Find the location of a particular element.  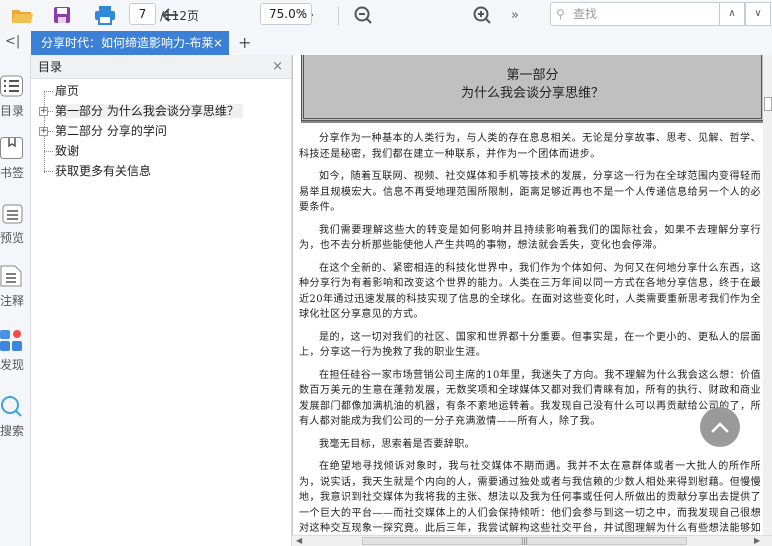

search-icon is located at coordinates (11, 406).